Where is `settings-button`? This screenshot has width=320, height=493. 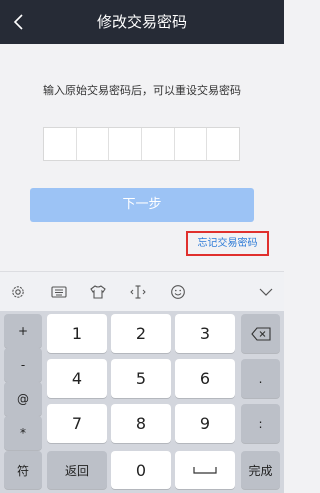 settings-button is located at coordinates (18, 292).